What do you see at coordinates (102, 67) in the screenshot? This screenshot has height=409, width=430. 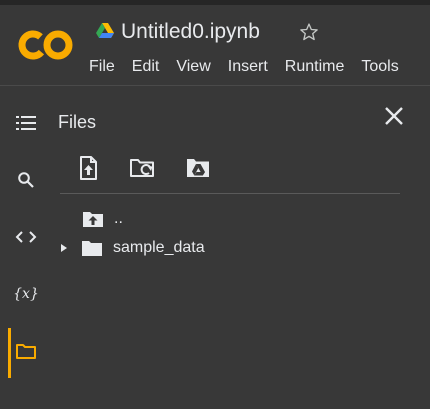 I see `menu-file: File` at bounding box center [102, 67].